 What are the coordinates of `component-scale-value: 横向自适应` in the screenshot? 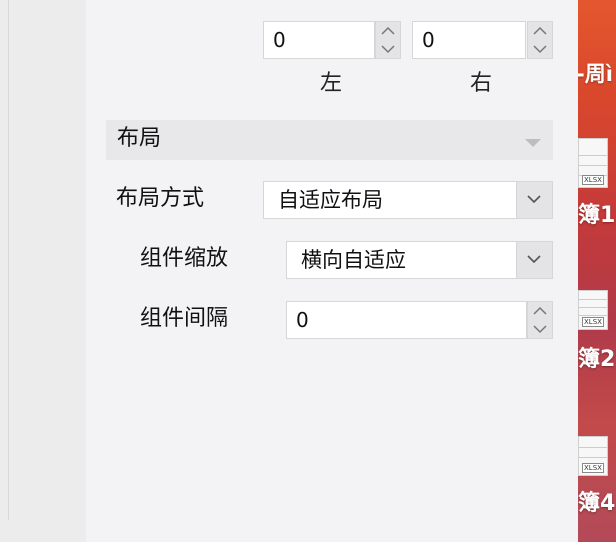 It's located at (353, 260).